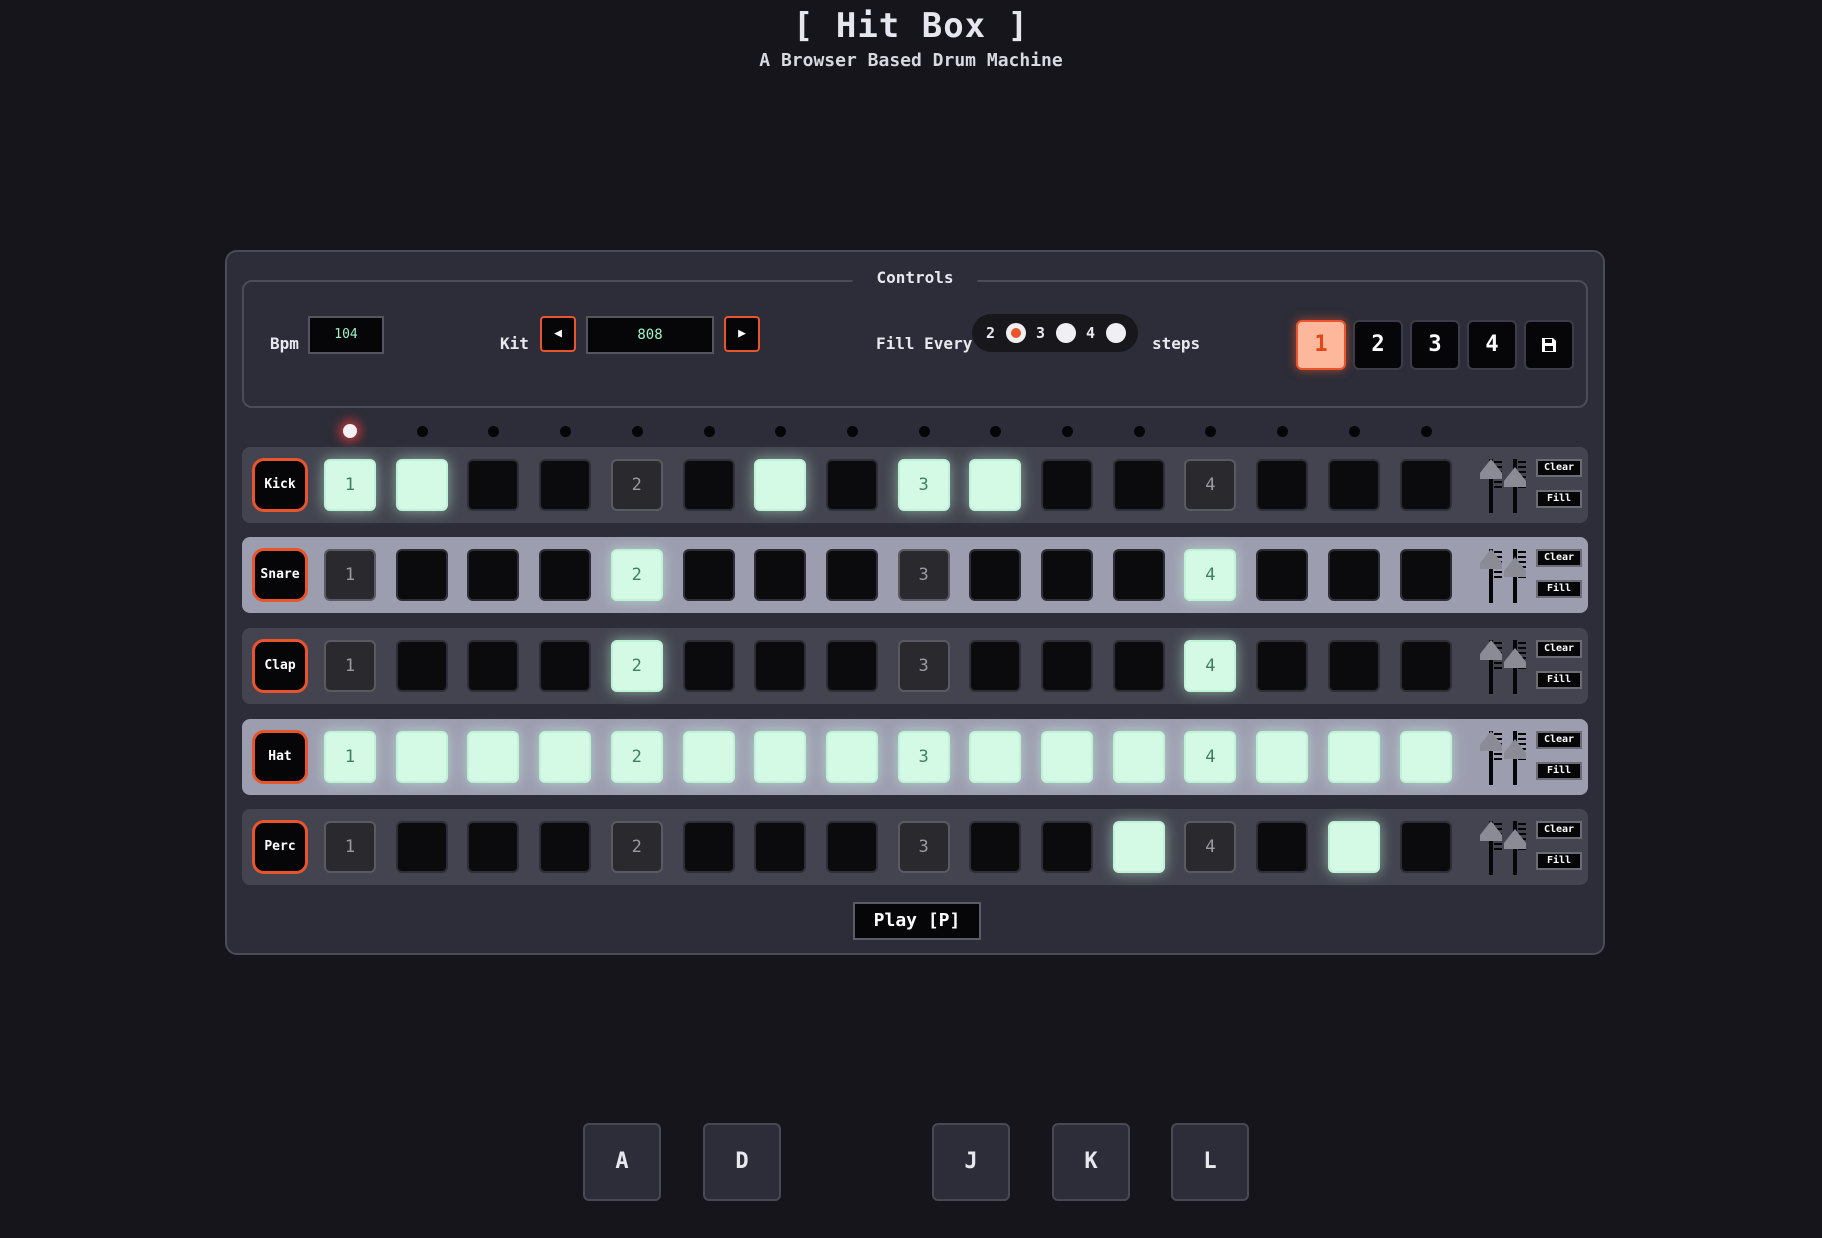 The image size is (1822, 1238). What do you see at coordinates (280, 485) in the screenshot?
I see `track-name-button: Kick` at bounding box center [280, 485].